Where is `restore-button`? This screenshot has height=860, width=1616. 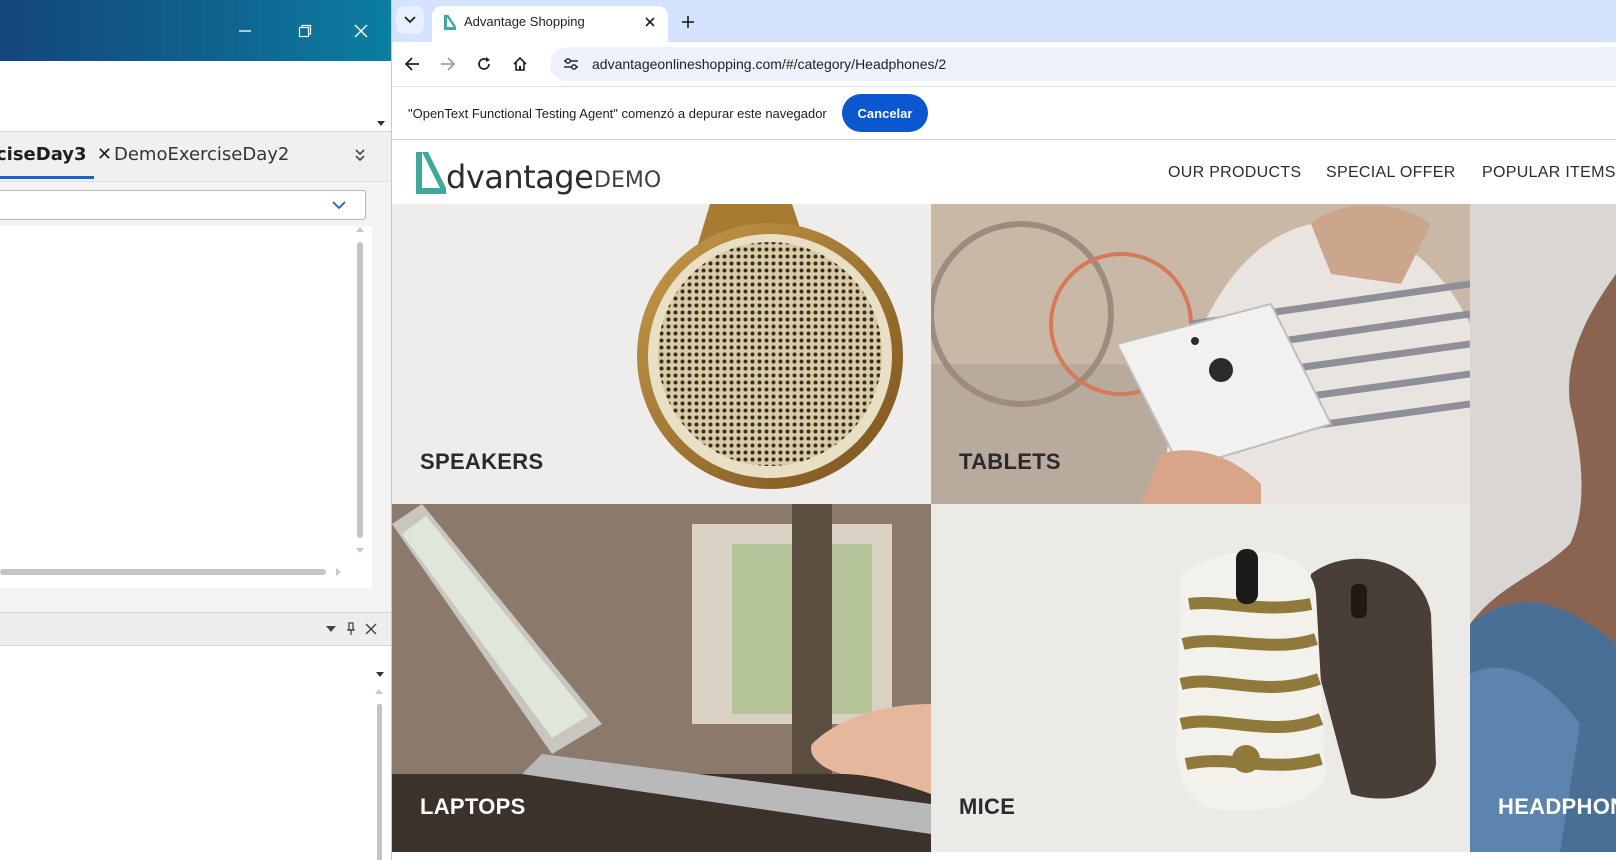
restore-button is located at coordinates (305, 31).